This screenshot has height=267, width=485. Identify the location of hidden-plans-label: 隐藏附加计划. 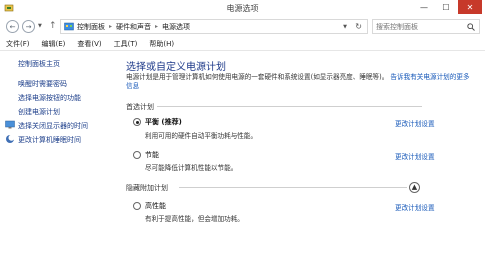
(147, 188).